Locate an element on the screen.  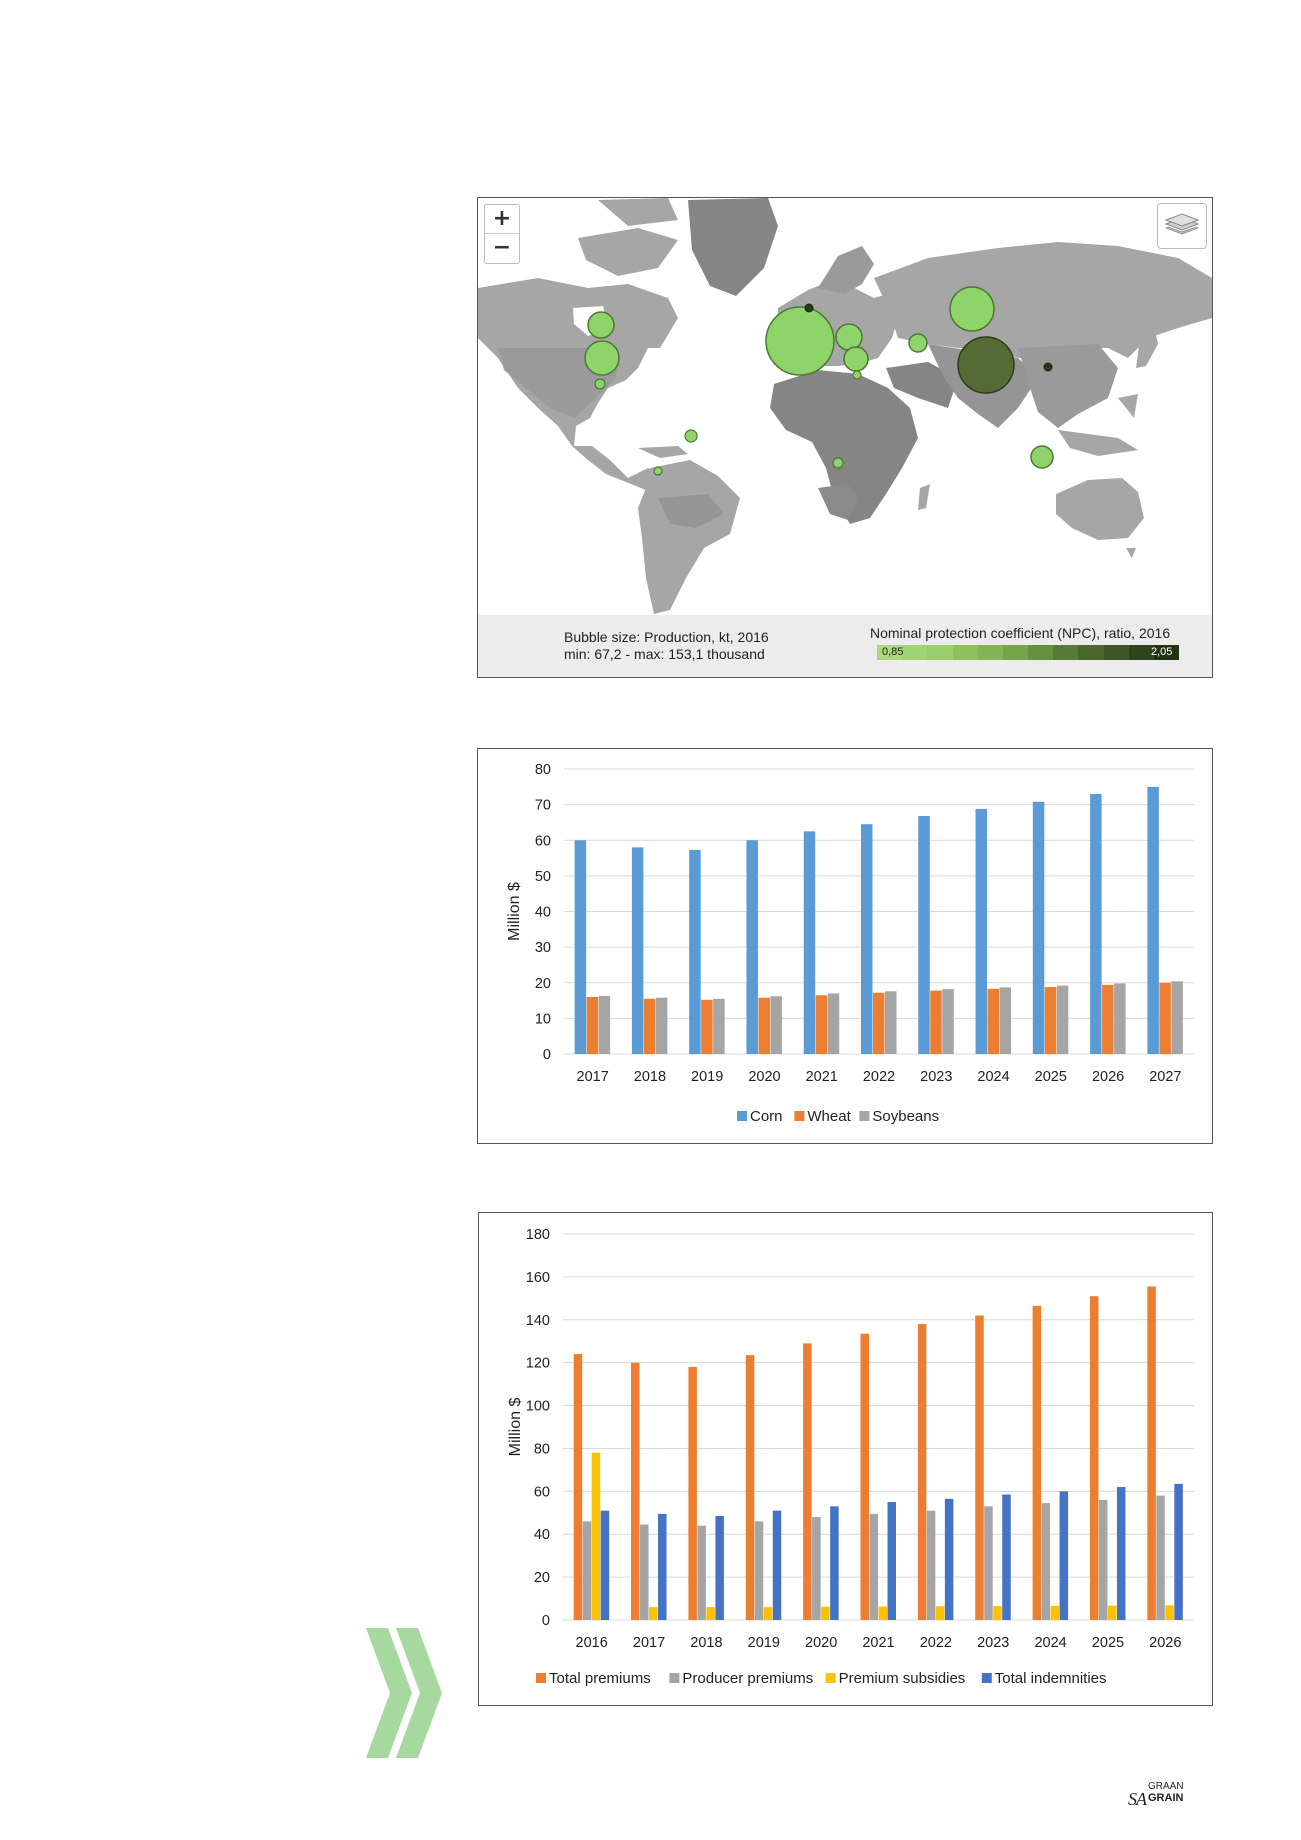
zoom-in-button: + is located at coordinates (502, 219).